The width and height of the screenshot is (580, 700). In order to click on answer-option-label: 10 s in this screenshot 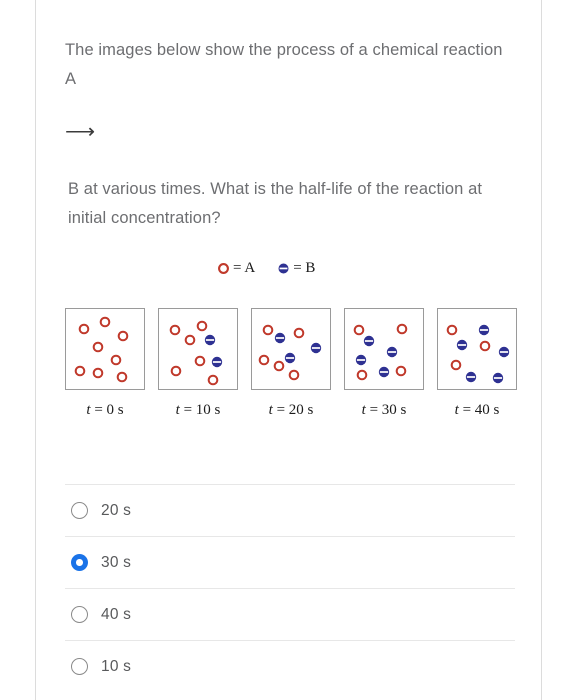, I will do `click(116, 666)`.